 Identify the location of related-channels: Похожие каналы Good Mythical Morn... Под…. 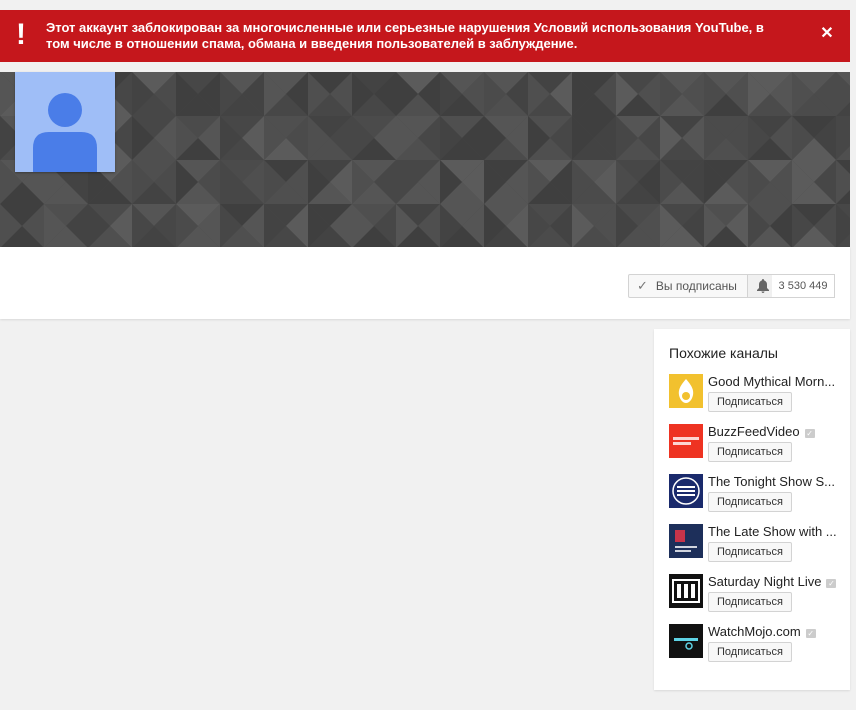
(752, 509).